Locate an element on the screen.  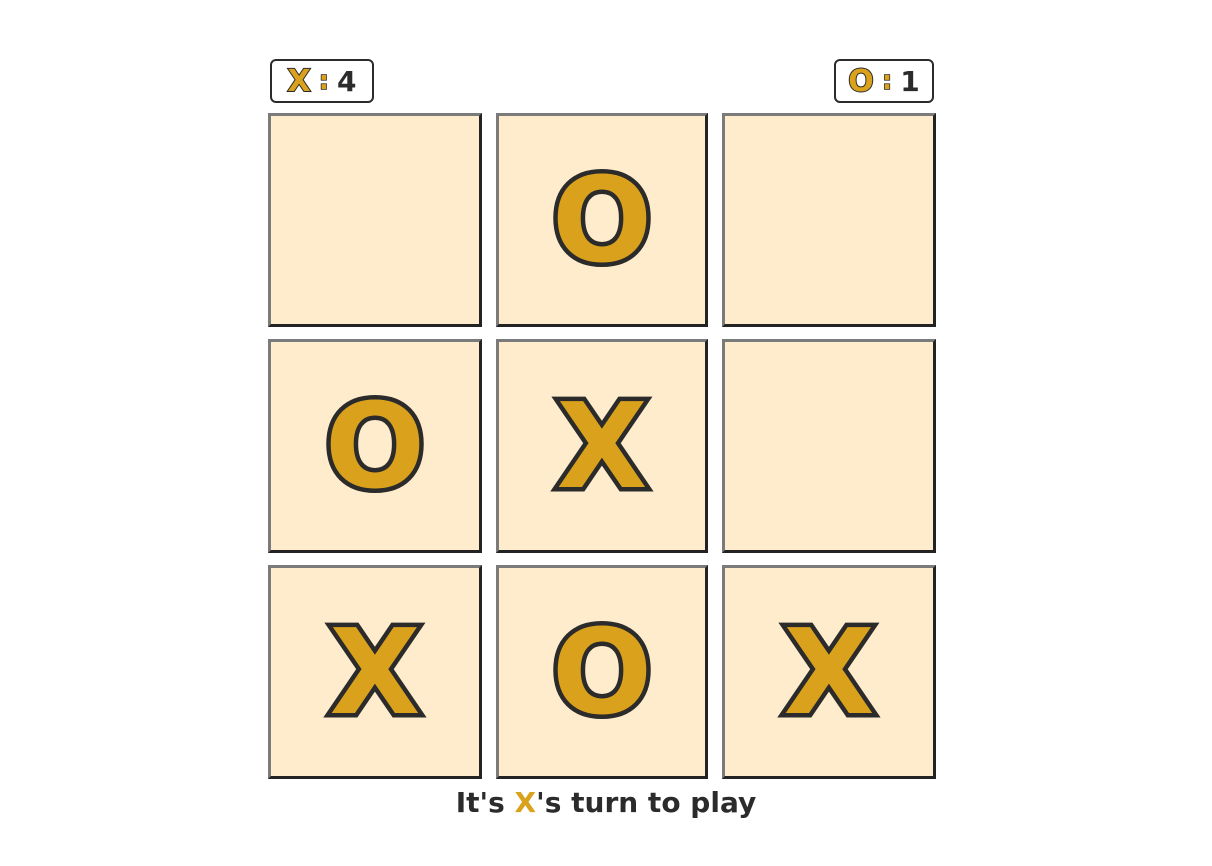
turn-status: It's X's turn to play is located at coordinates (606, 802).